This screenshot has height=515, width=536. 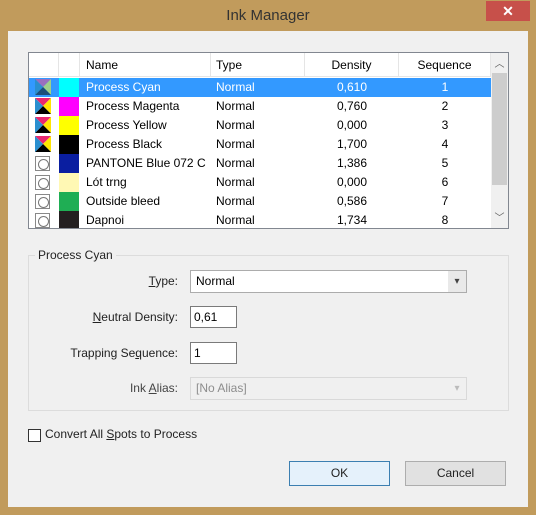 What do you see at coordinates (499, 129) in the screenshot?
I see `scroll-thumb` at bounding box center [499, 129].